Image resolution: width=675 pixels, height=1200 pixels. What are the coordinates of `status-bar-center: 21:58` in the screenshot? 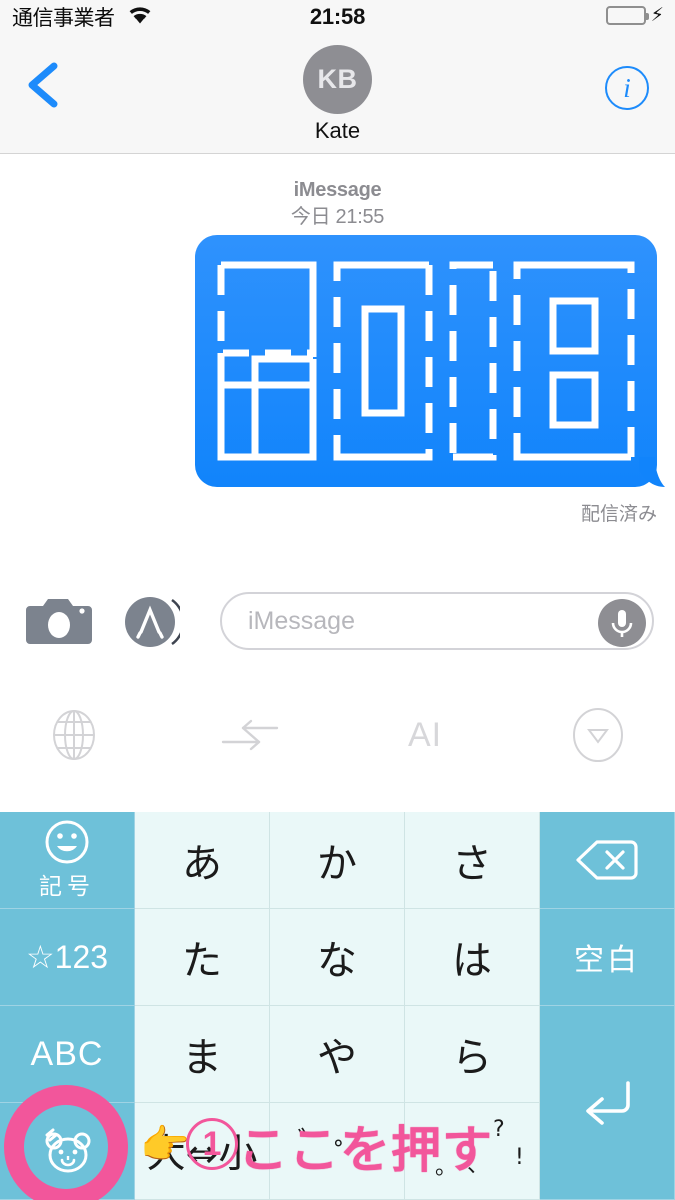 It's located at (337, 17).